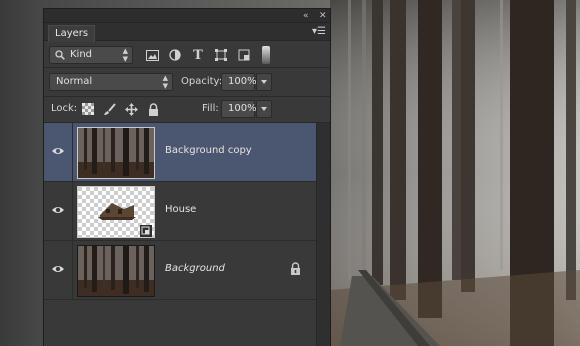 The width and height of the screenshot is (580, 346). I want to click on layer-row-background: Background, so click(180, 270).